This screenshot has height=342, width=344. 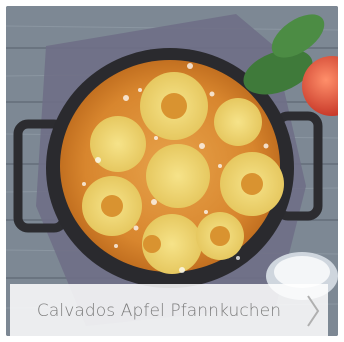 I want to click on recipe-title: Calvados Apfel Pfannkuchen, so click(x=159, y=311).